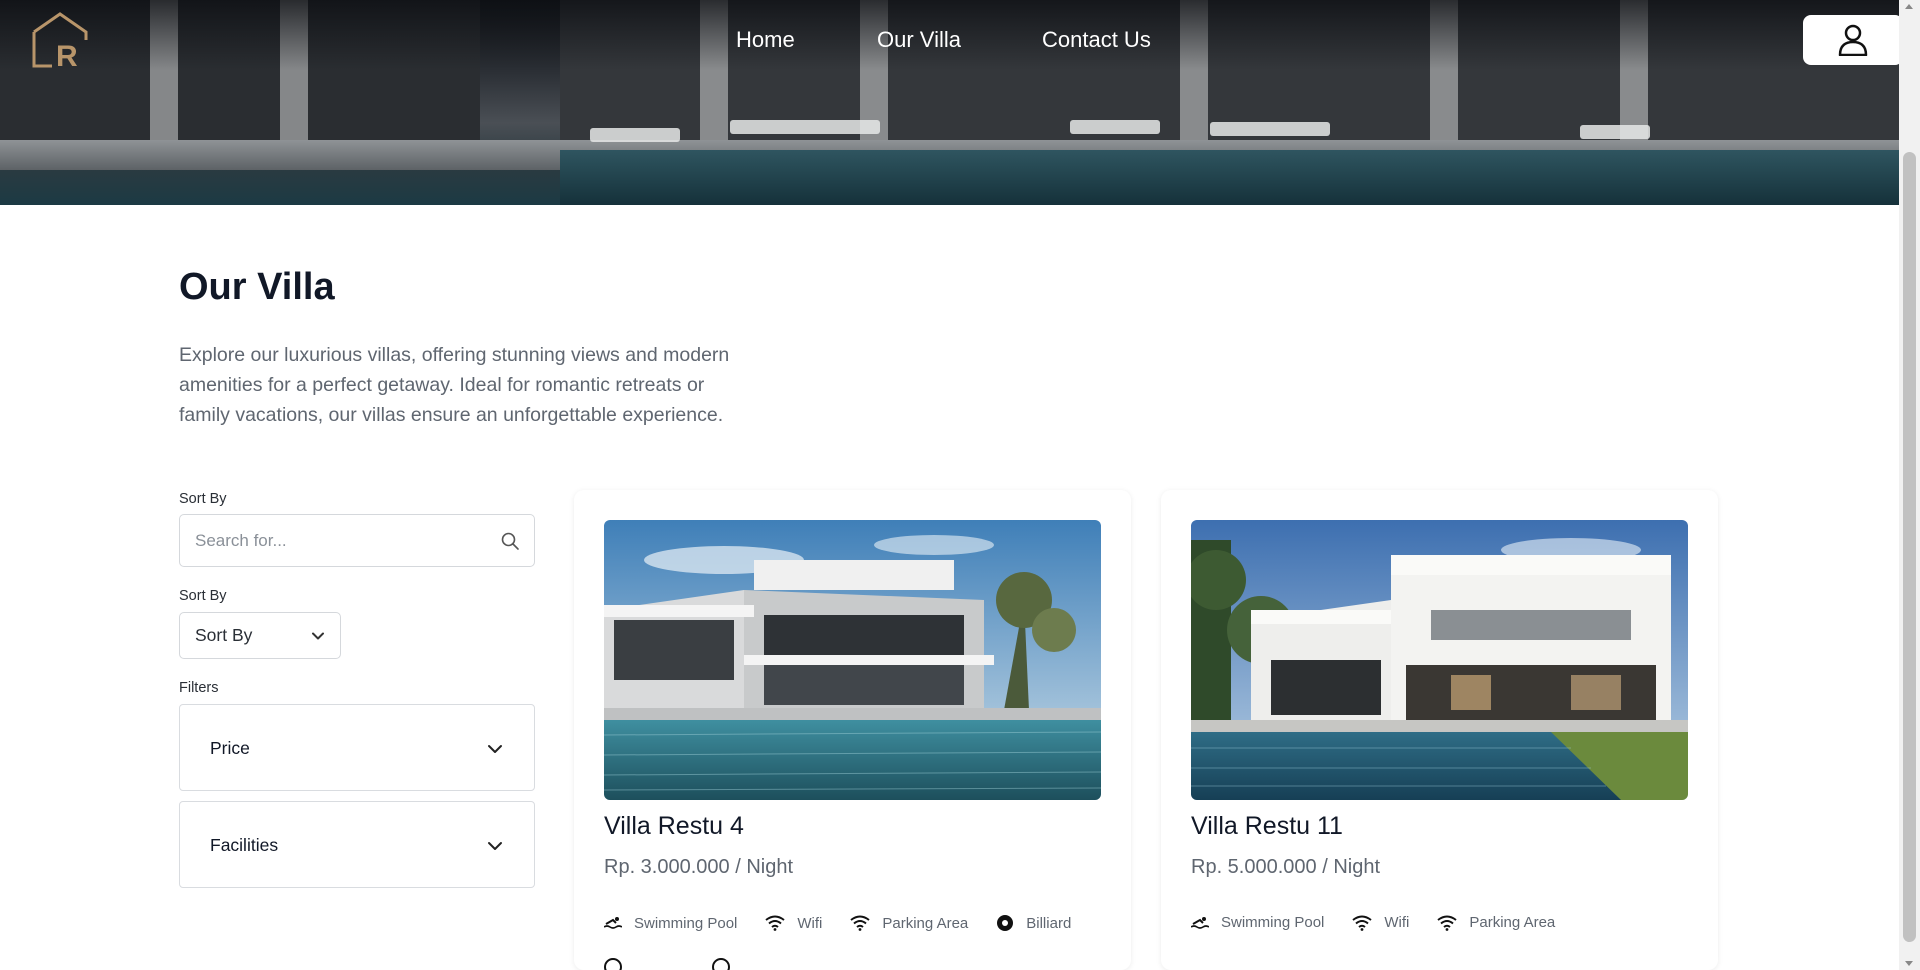 The height and width of the screenshot is (970, 1920). Describe the element at coordinates (674, 826) in the screenshot. I see `villa-name: Villa Restu 4` at that location.